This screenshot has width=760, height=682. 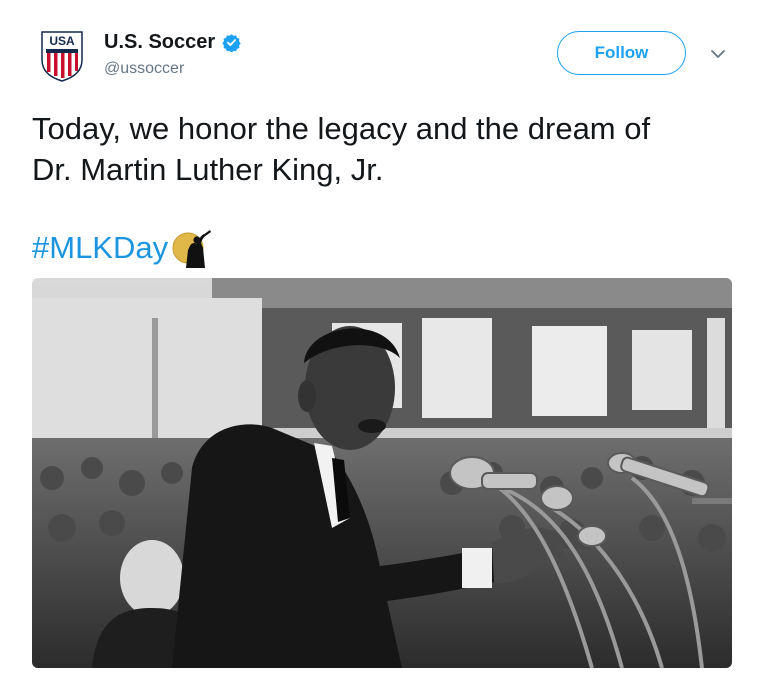 What do you see at coordinates (192, 249) in the screenshot?
I see `mlk-hashflag-icon` at bounding box center [192, 249].